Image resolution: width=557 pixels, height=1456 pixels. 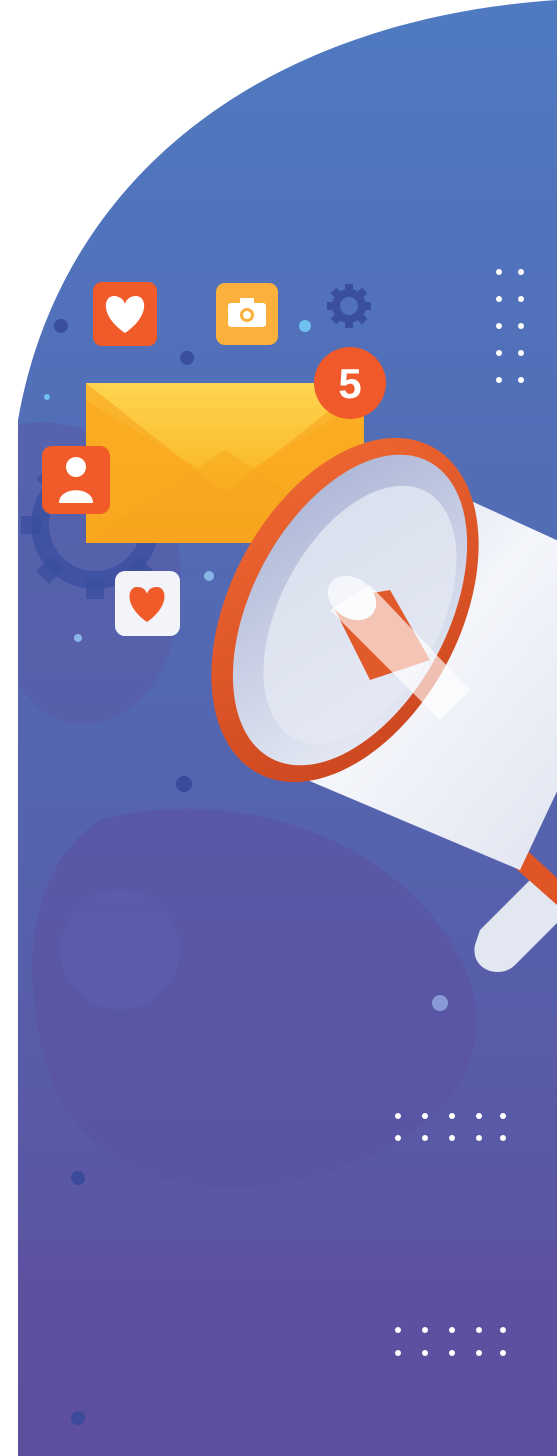 What do you see at coordinates (247, 314) in the screenshot?
I see `camera-icon` at bounding box center [247, 314].